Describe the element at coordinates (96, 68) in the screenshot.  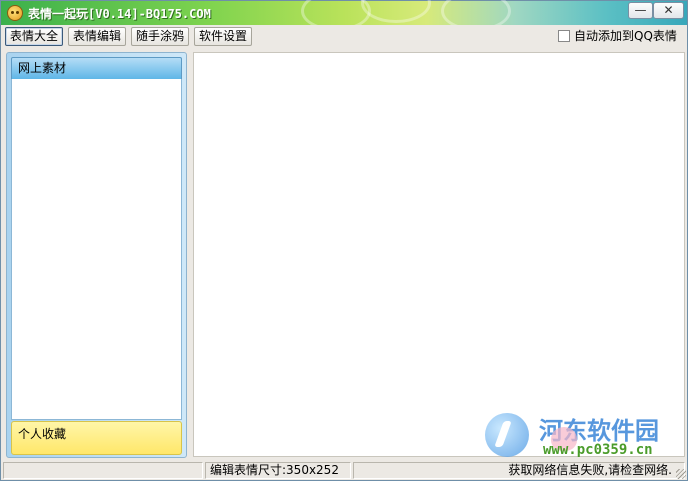
I see `sidebar-header-online-materials: 网上素材` at that location.